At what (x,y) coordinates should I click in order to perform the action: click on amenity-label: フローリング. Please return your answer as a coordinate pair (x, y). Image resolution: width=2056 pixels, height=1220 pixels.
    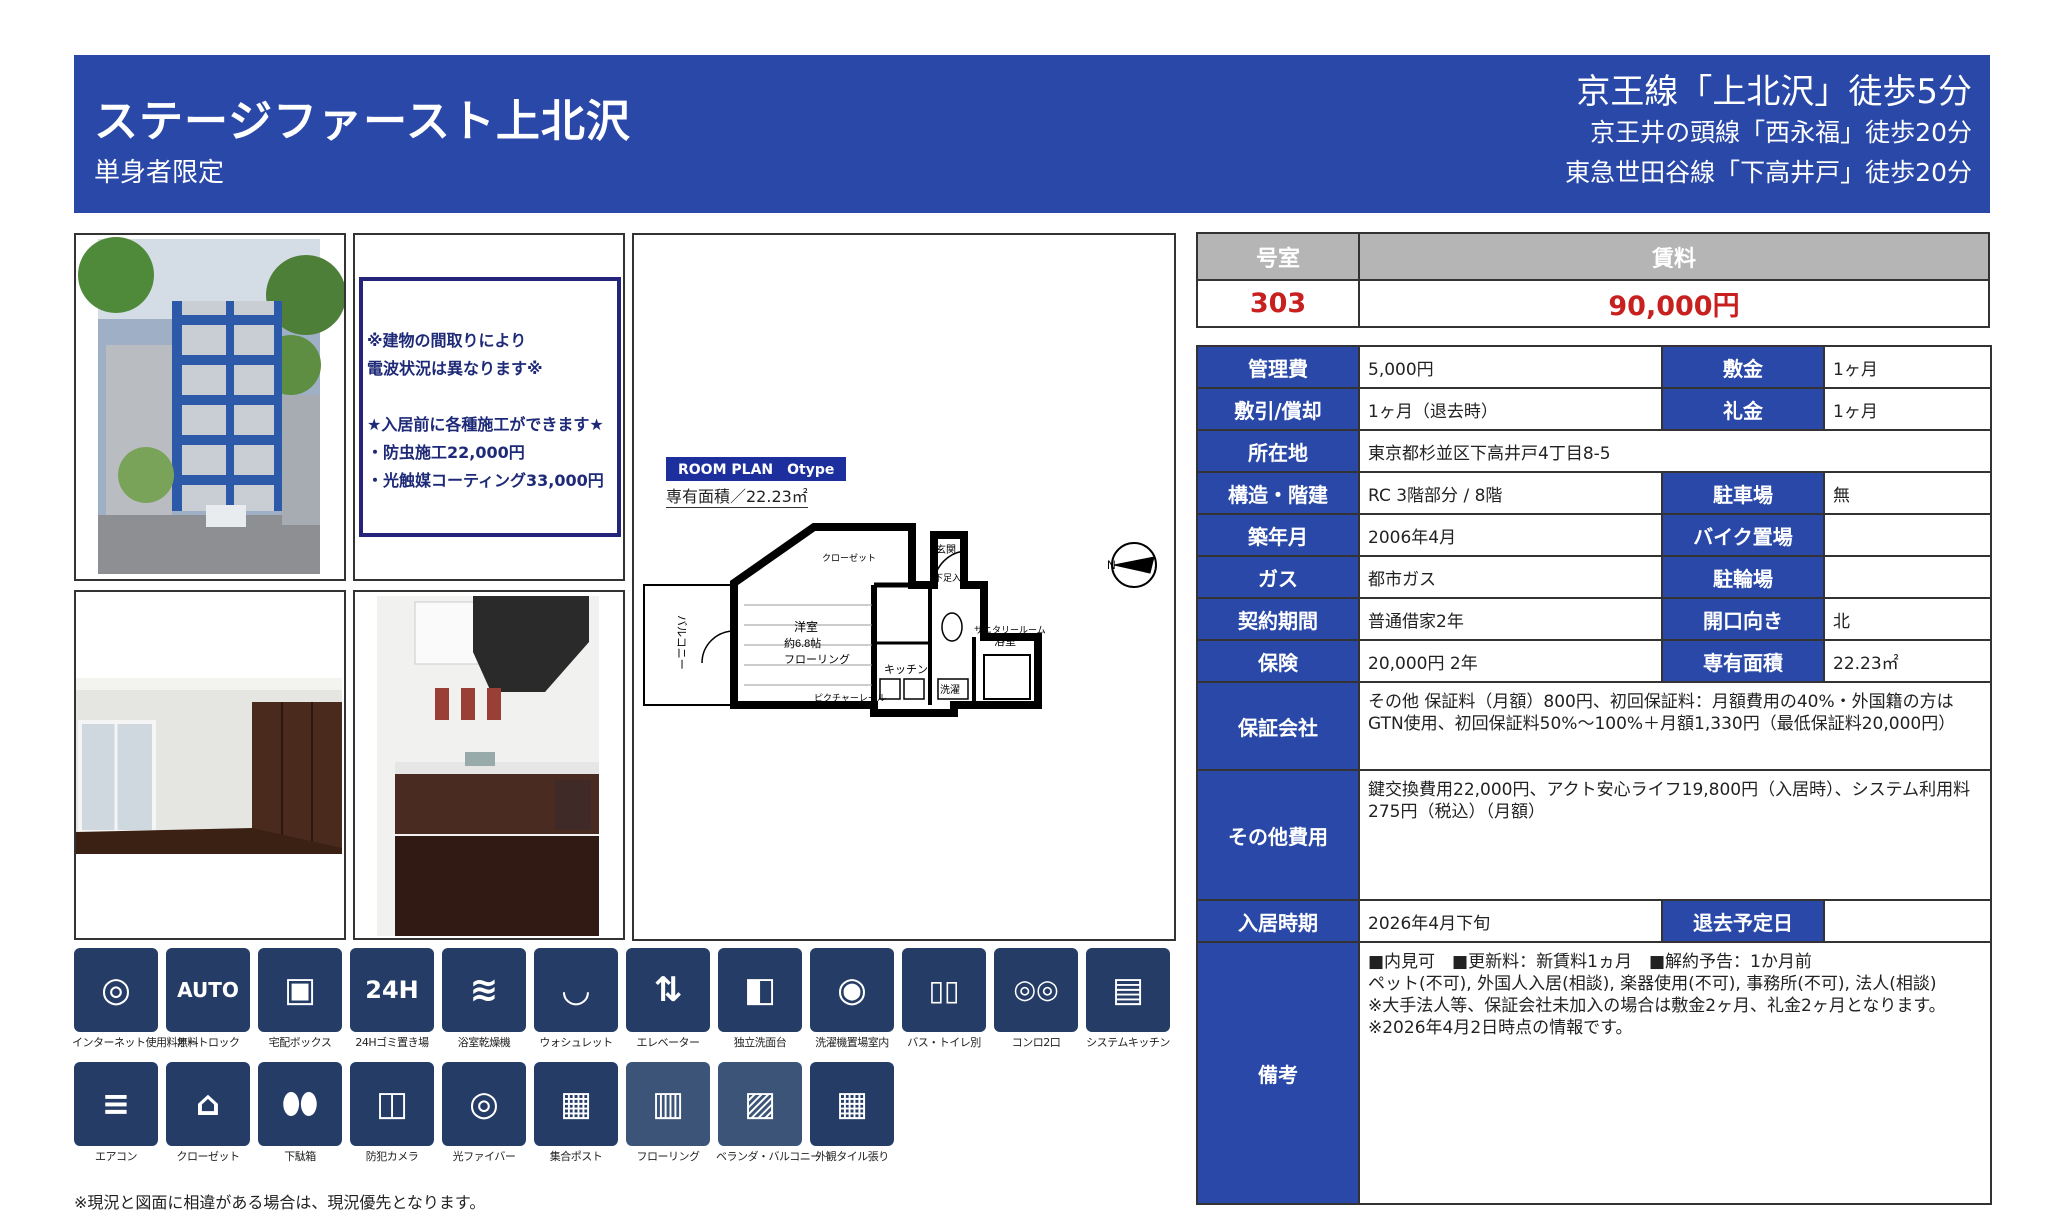
    Looking at the image, I should click on (668, 1156).